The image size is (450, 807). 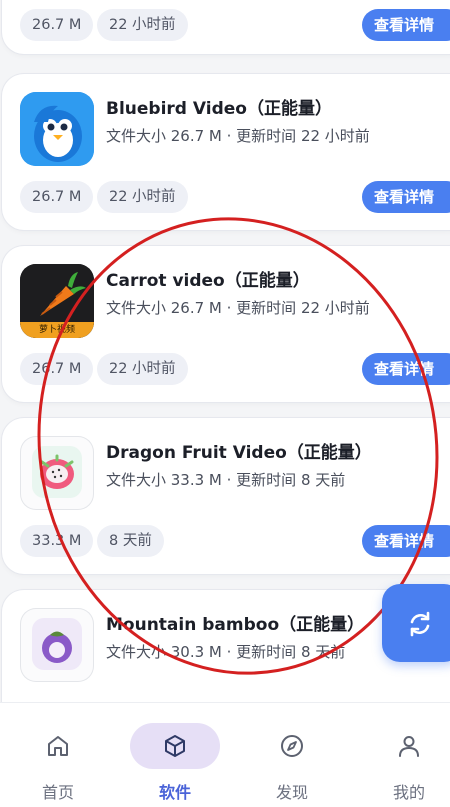 I want to click on size-chip: 33.3 M, so click(x=57, y=541).